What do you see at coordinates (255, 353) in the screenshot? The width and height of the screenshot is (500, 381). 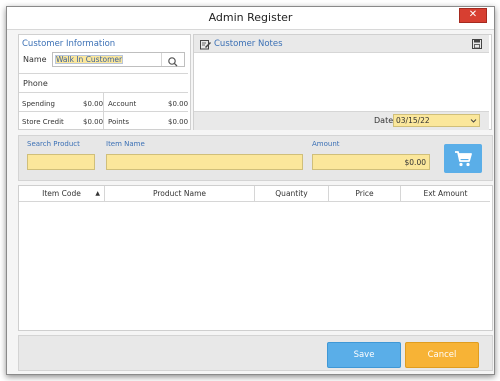 I see `footer-panel: Save Cancel` at bounding box center [255, 353].